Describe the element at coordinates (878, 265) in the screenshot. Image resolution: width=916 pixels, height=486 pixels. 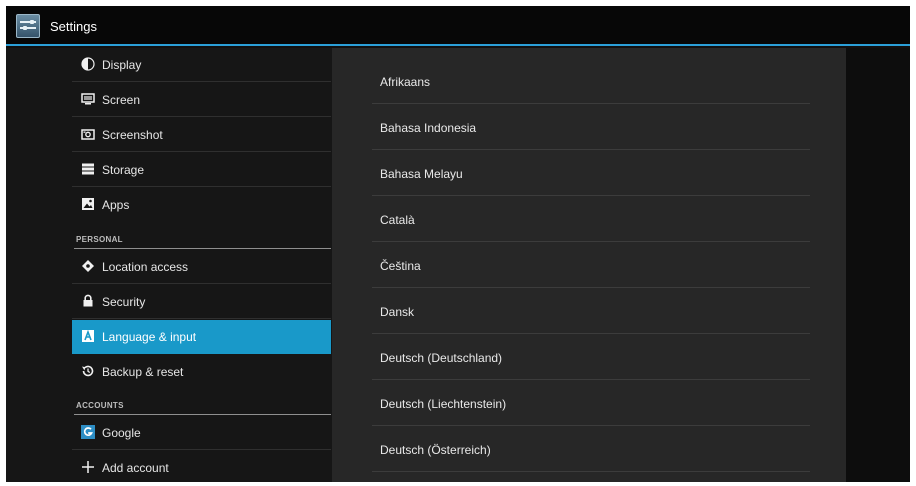
I see `right-gutter` at that location.